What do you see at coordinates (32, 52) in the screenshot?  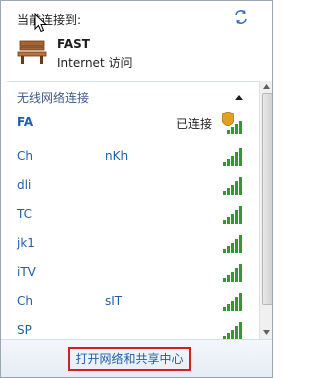 I see `bench-network-icon` at bounding box center [32, 52].